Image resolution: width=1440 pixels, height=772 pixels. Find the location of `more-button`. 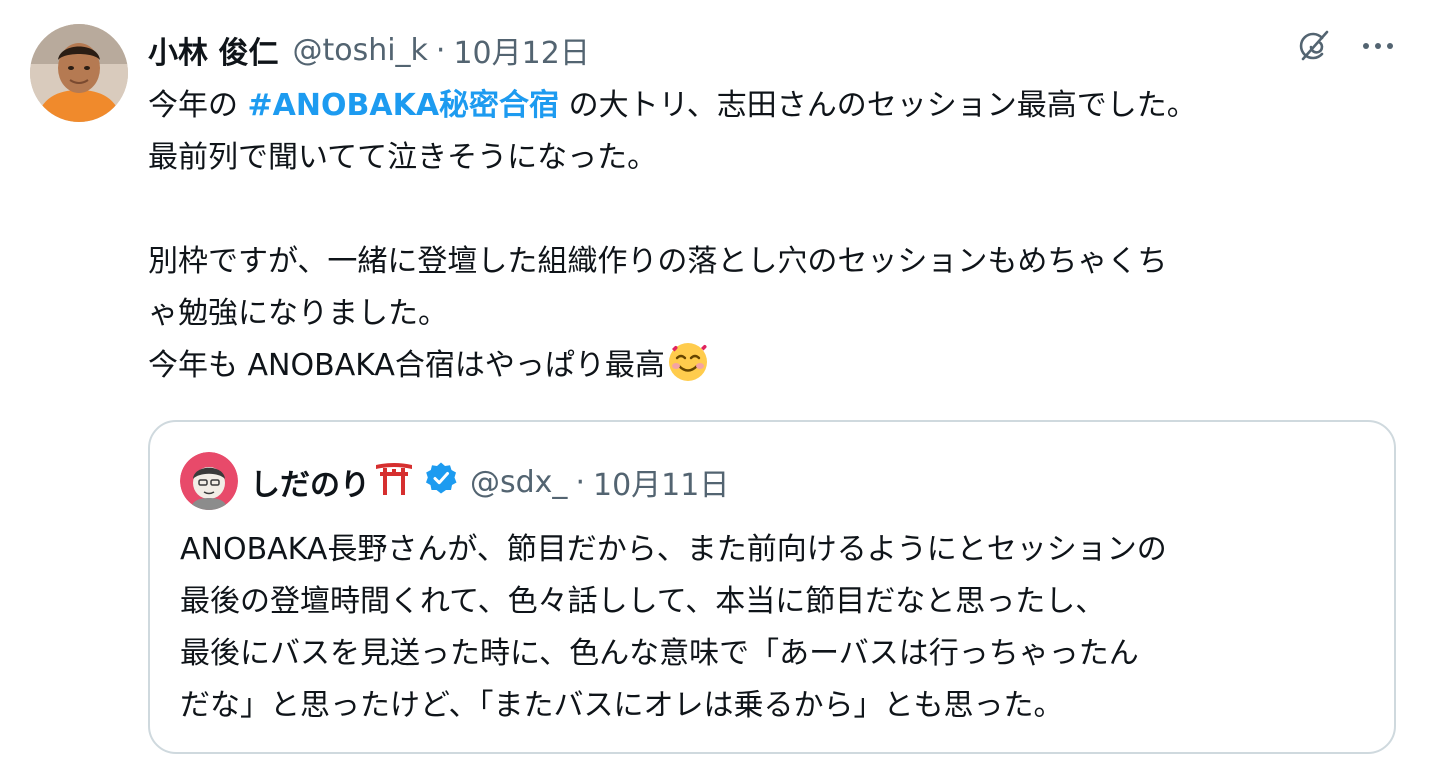

more-button is located at coordinates (1378, 46).